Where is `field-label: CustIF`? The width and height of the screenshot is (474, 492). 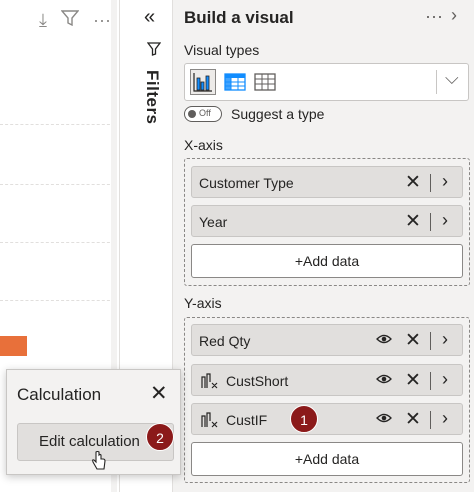 field-label: CustIF is located at coordinates (247, 420).